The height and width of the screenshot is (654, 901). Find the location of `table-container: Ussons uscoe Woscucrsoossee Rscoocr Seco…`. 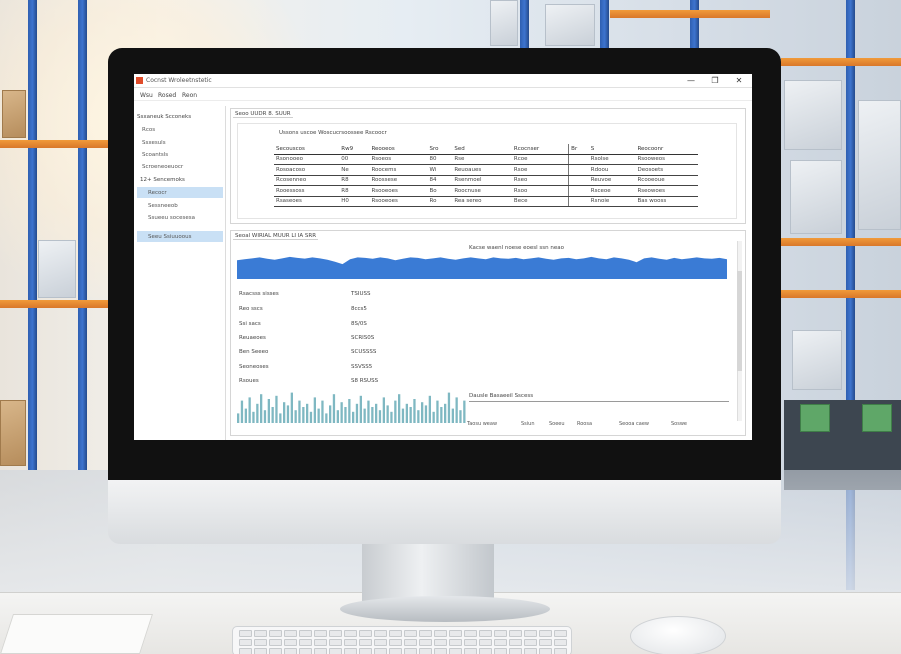

table-container: Ussons uscoe Woscucrsoossee Rscoocr Seco… is located at coordinates (487, 171).